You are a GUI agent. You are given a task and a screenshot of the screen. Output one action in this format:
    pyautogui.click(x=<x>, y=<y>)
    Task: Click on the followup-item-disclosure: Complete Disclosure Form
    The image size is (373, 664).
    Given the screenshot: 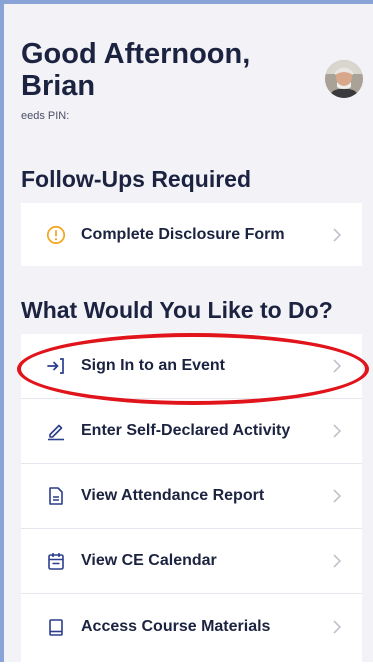 What is the action you would take?
    pyautogui.click(x=191, y=234)
    